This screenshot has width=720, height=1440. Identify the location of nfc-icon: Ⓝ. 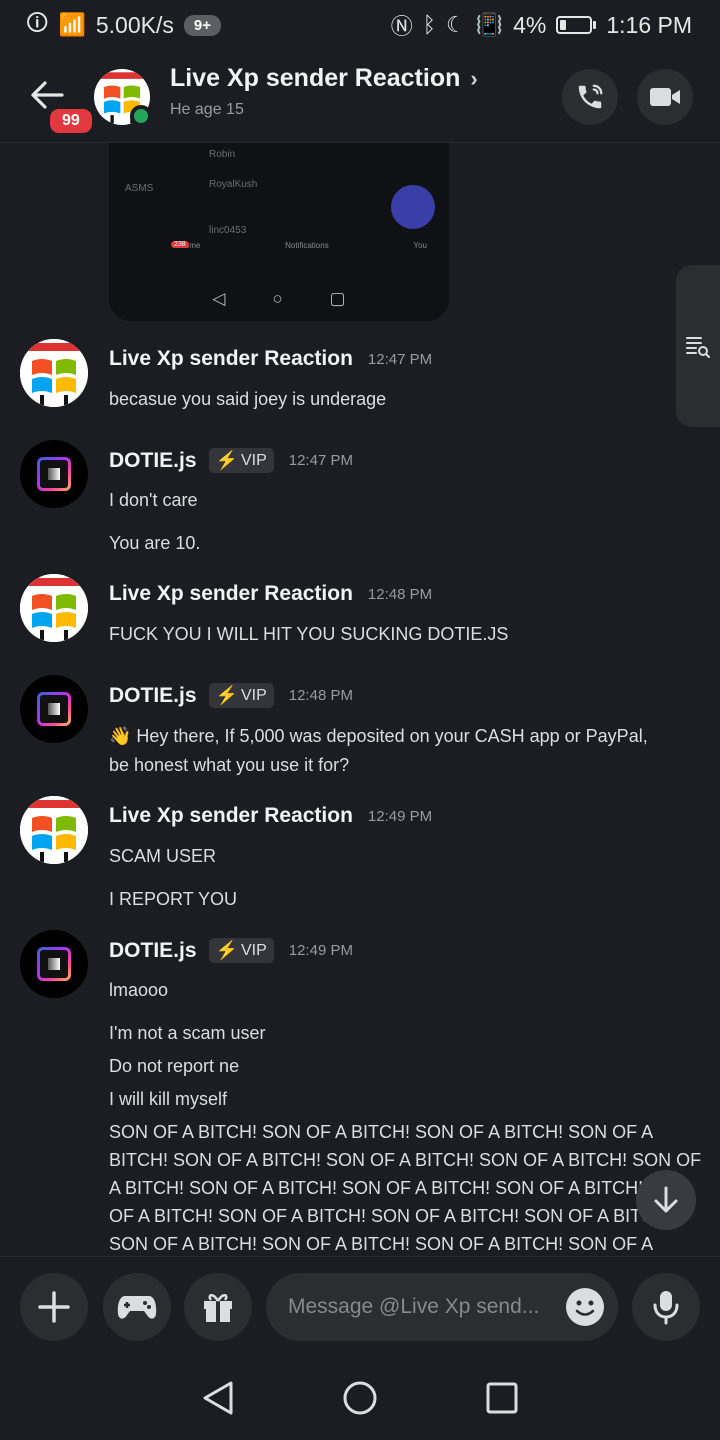
(401, 26).